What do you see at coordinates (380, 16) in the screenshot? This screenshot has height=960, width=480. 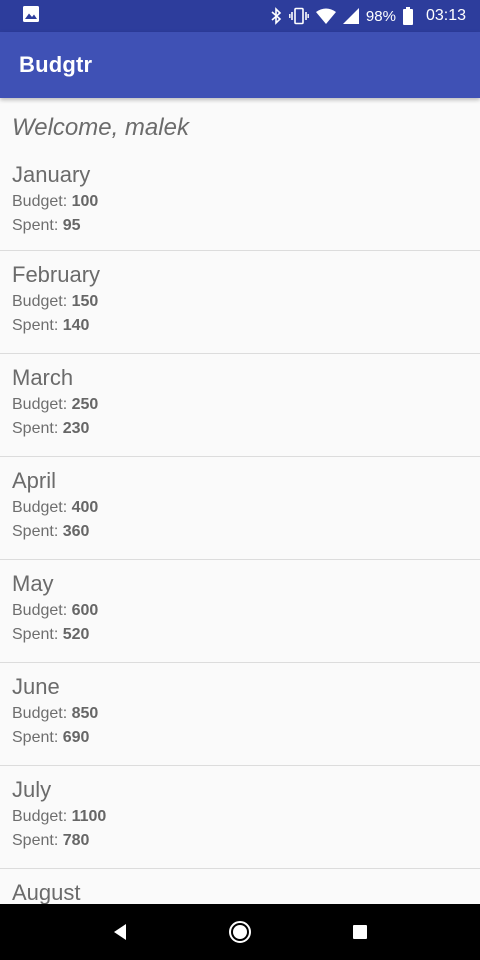 I see `battery-percent: 98%` at bounding box center [380, 16].